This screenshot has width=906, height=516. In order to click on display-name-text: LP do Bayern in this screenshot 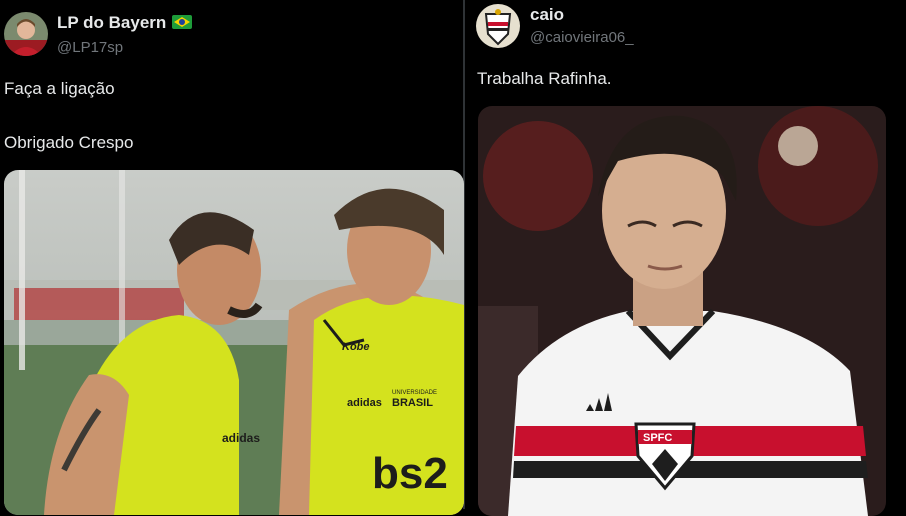, I will do `click(111, 22)`.